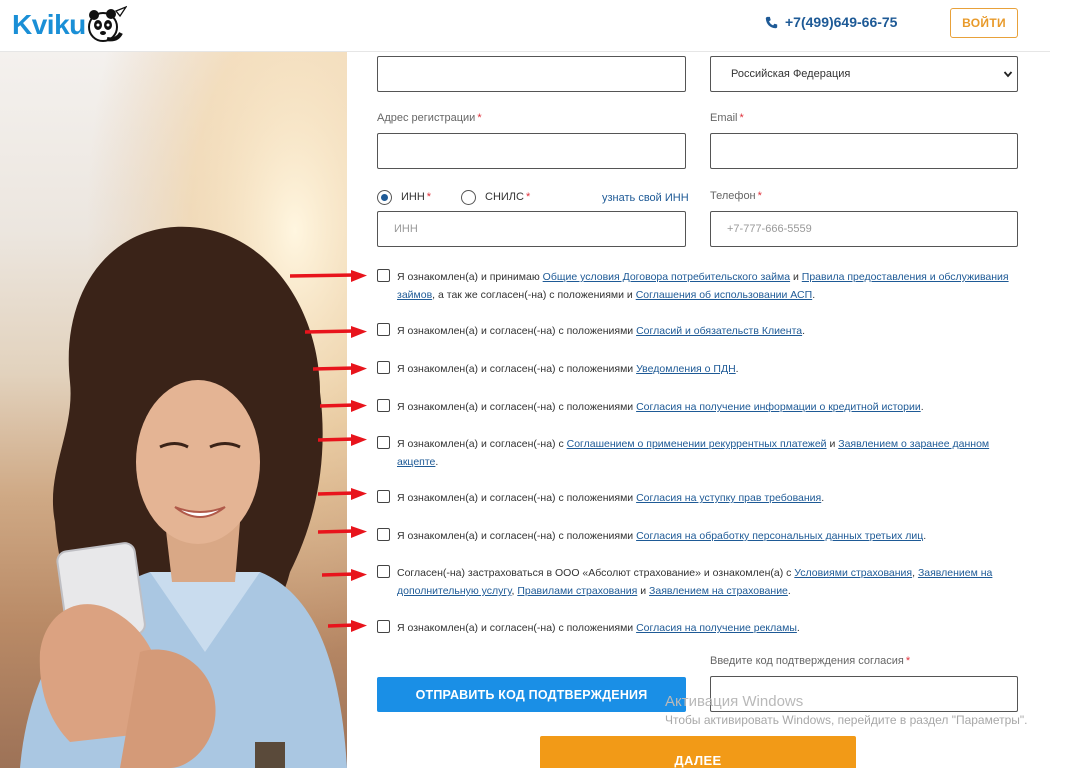  What do you see at coordinates (791, 74) in the screenshot?
I see `country-select-value: Российская Федерация` at bounding box center [791, 74].